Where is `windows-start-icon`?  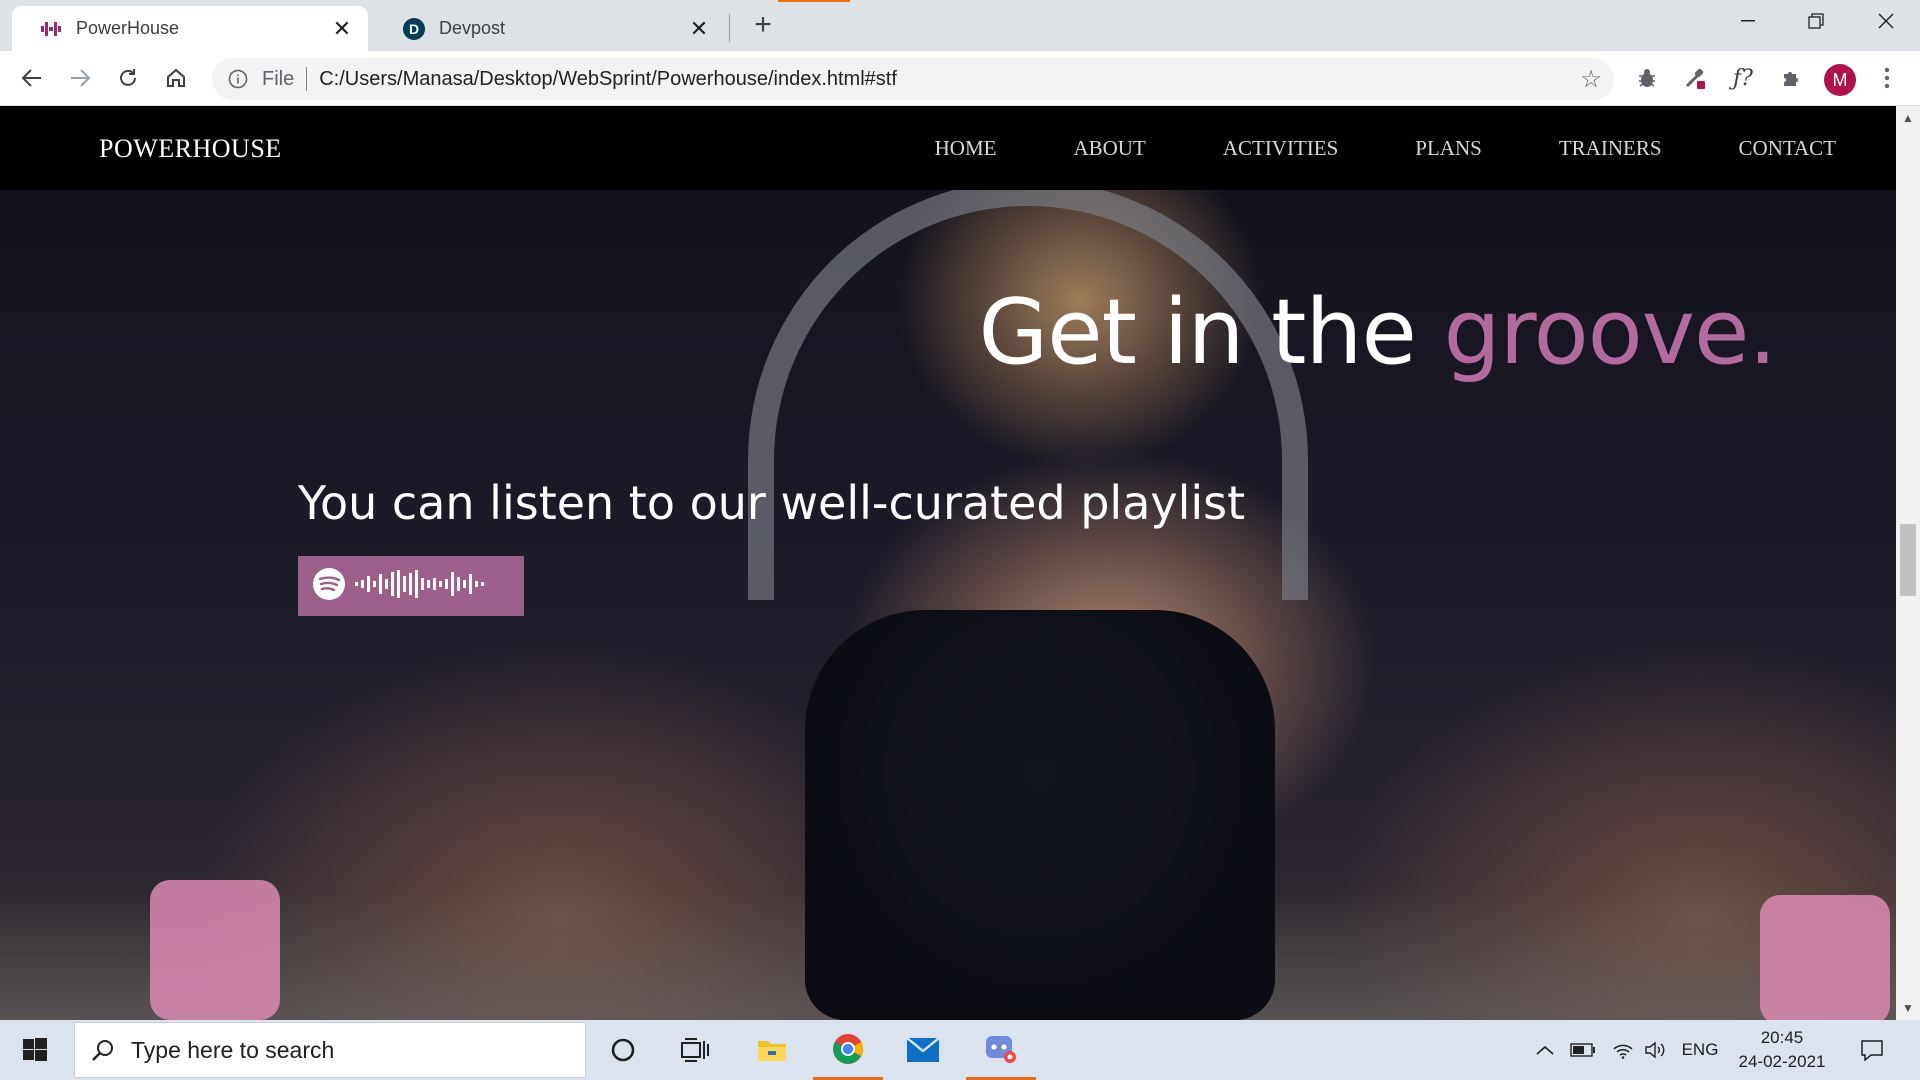 windows-start-icon is located at coordinates (35, 1050).